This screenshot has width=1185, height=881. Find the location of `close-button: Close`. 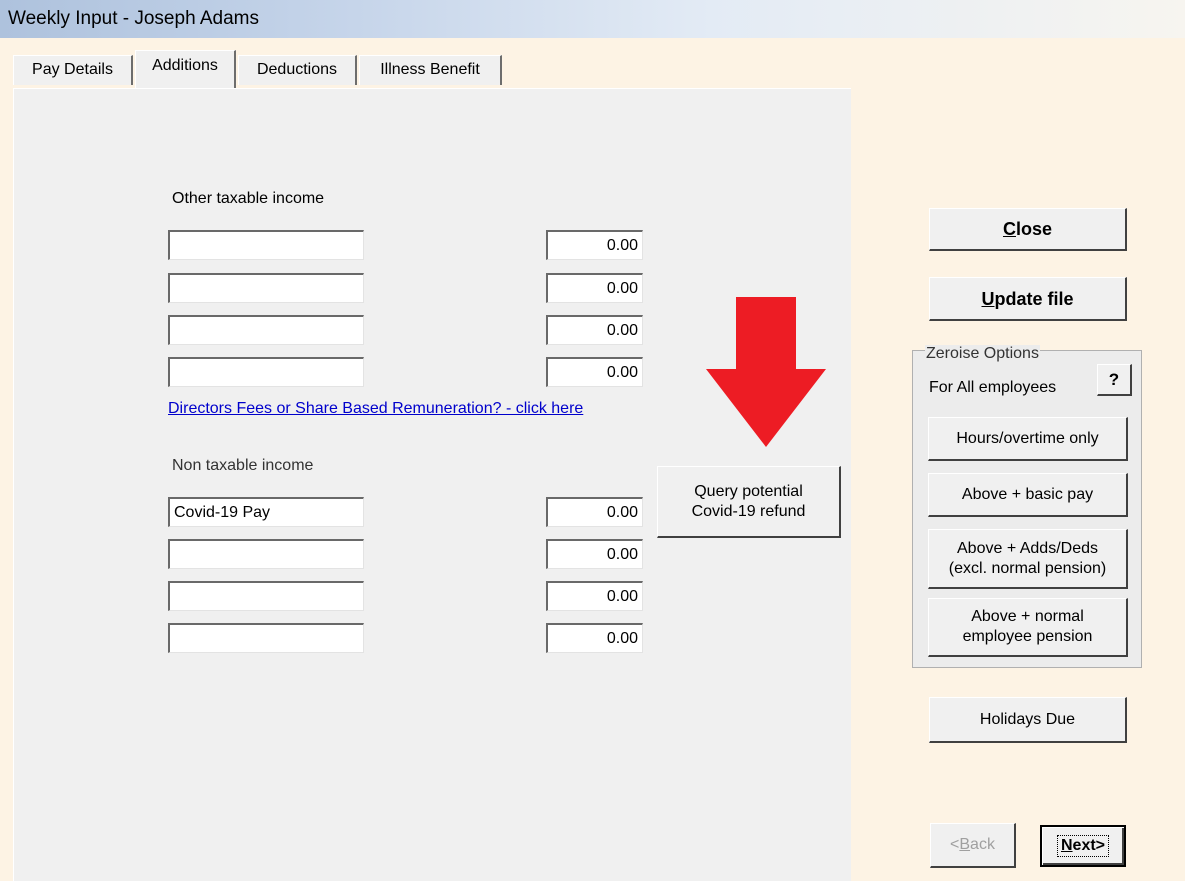

close-button: Close is located at coordinates (1028, 229).